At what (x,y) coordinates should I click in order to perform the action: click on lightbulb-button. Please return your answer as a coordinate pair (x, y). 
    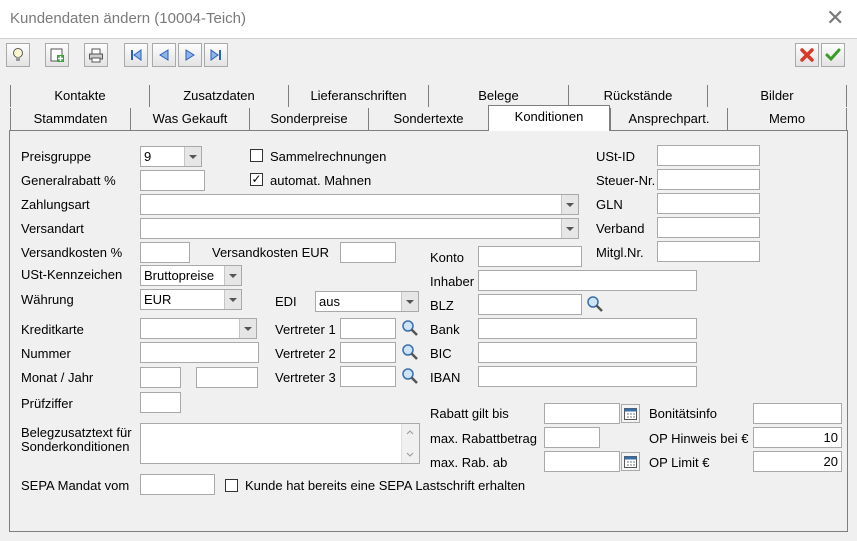
    Looking at the image, I should click on (18, 55).